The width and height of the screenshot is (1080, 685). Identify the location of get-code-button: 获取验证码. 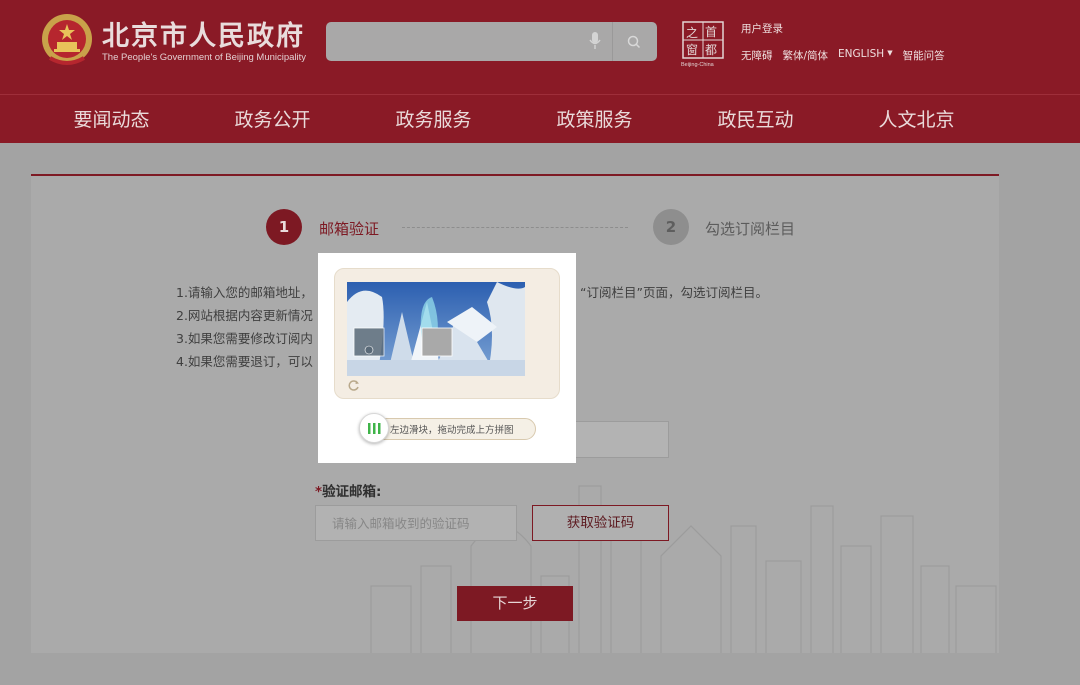
(600, 523).